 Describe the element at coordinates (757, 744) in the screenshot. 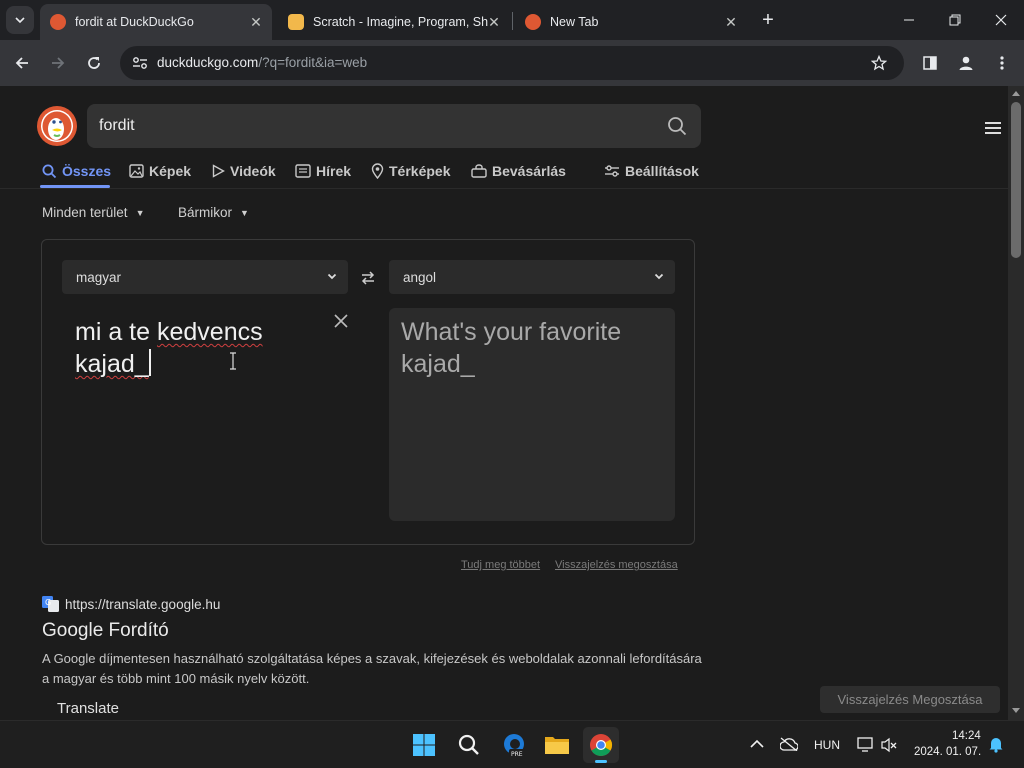

I see `chevron-up-icon` at that location.